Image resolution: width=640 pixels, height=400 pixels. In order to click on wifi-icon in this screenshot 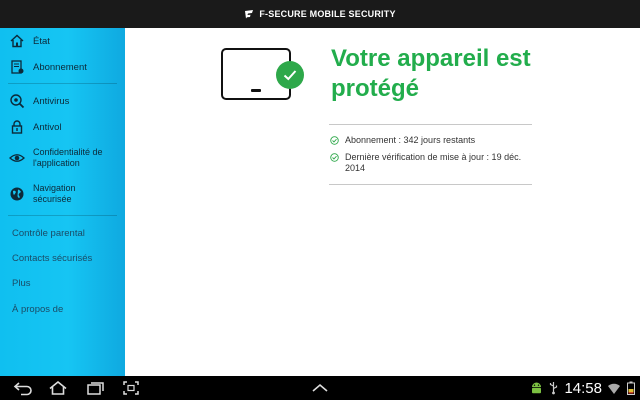, I will do `click(614, 388)`.